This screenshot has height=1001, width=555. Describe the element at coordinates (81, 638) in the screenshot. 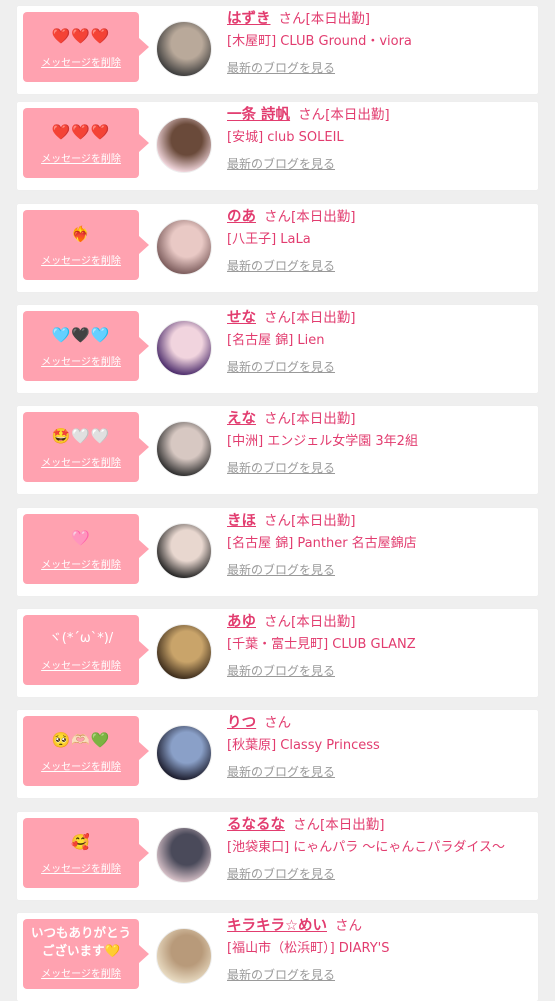

I see `message-text: ヾ(*´ω`*)/` at that location.